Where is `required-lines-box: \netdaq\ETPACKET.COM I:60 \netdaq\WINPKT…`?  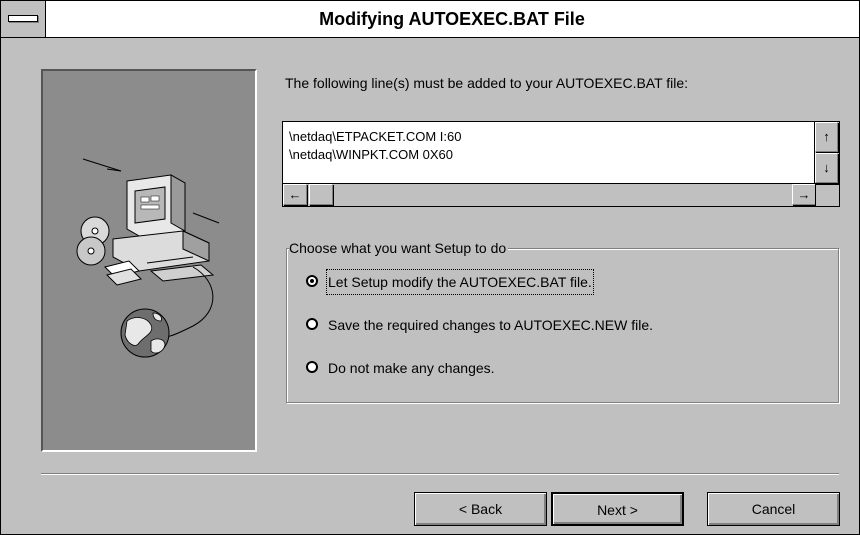
required-lines-box: \netdaq\ETPACKET.COM I:60 \netdaq\WINPKT… is located at coordinates (561, 164).